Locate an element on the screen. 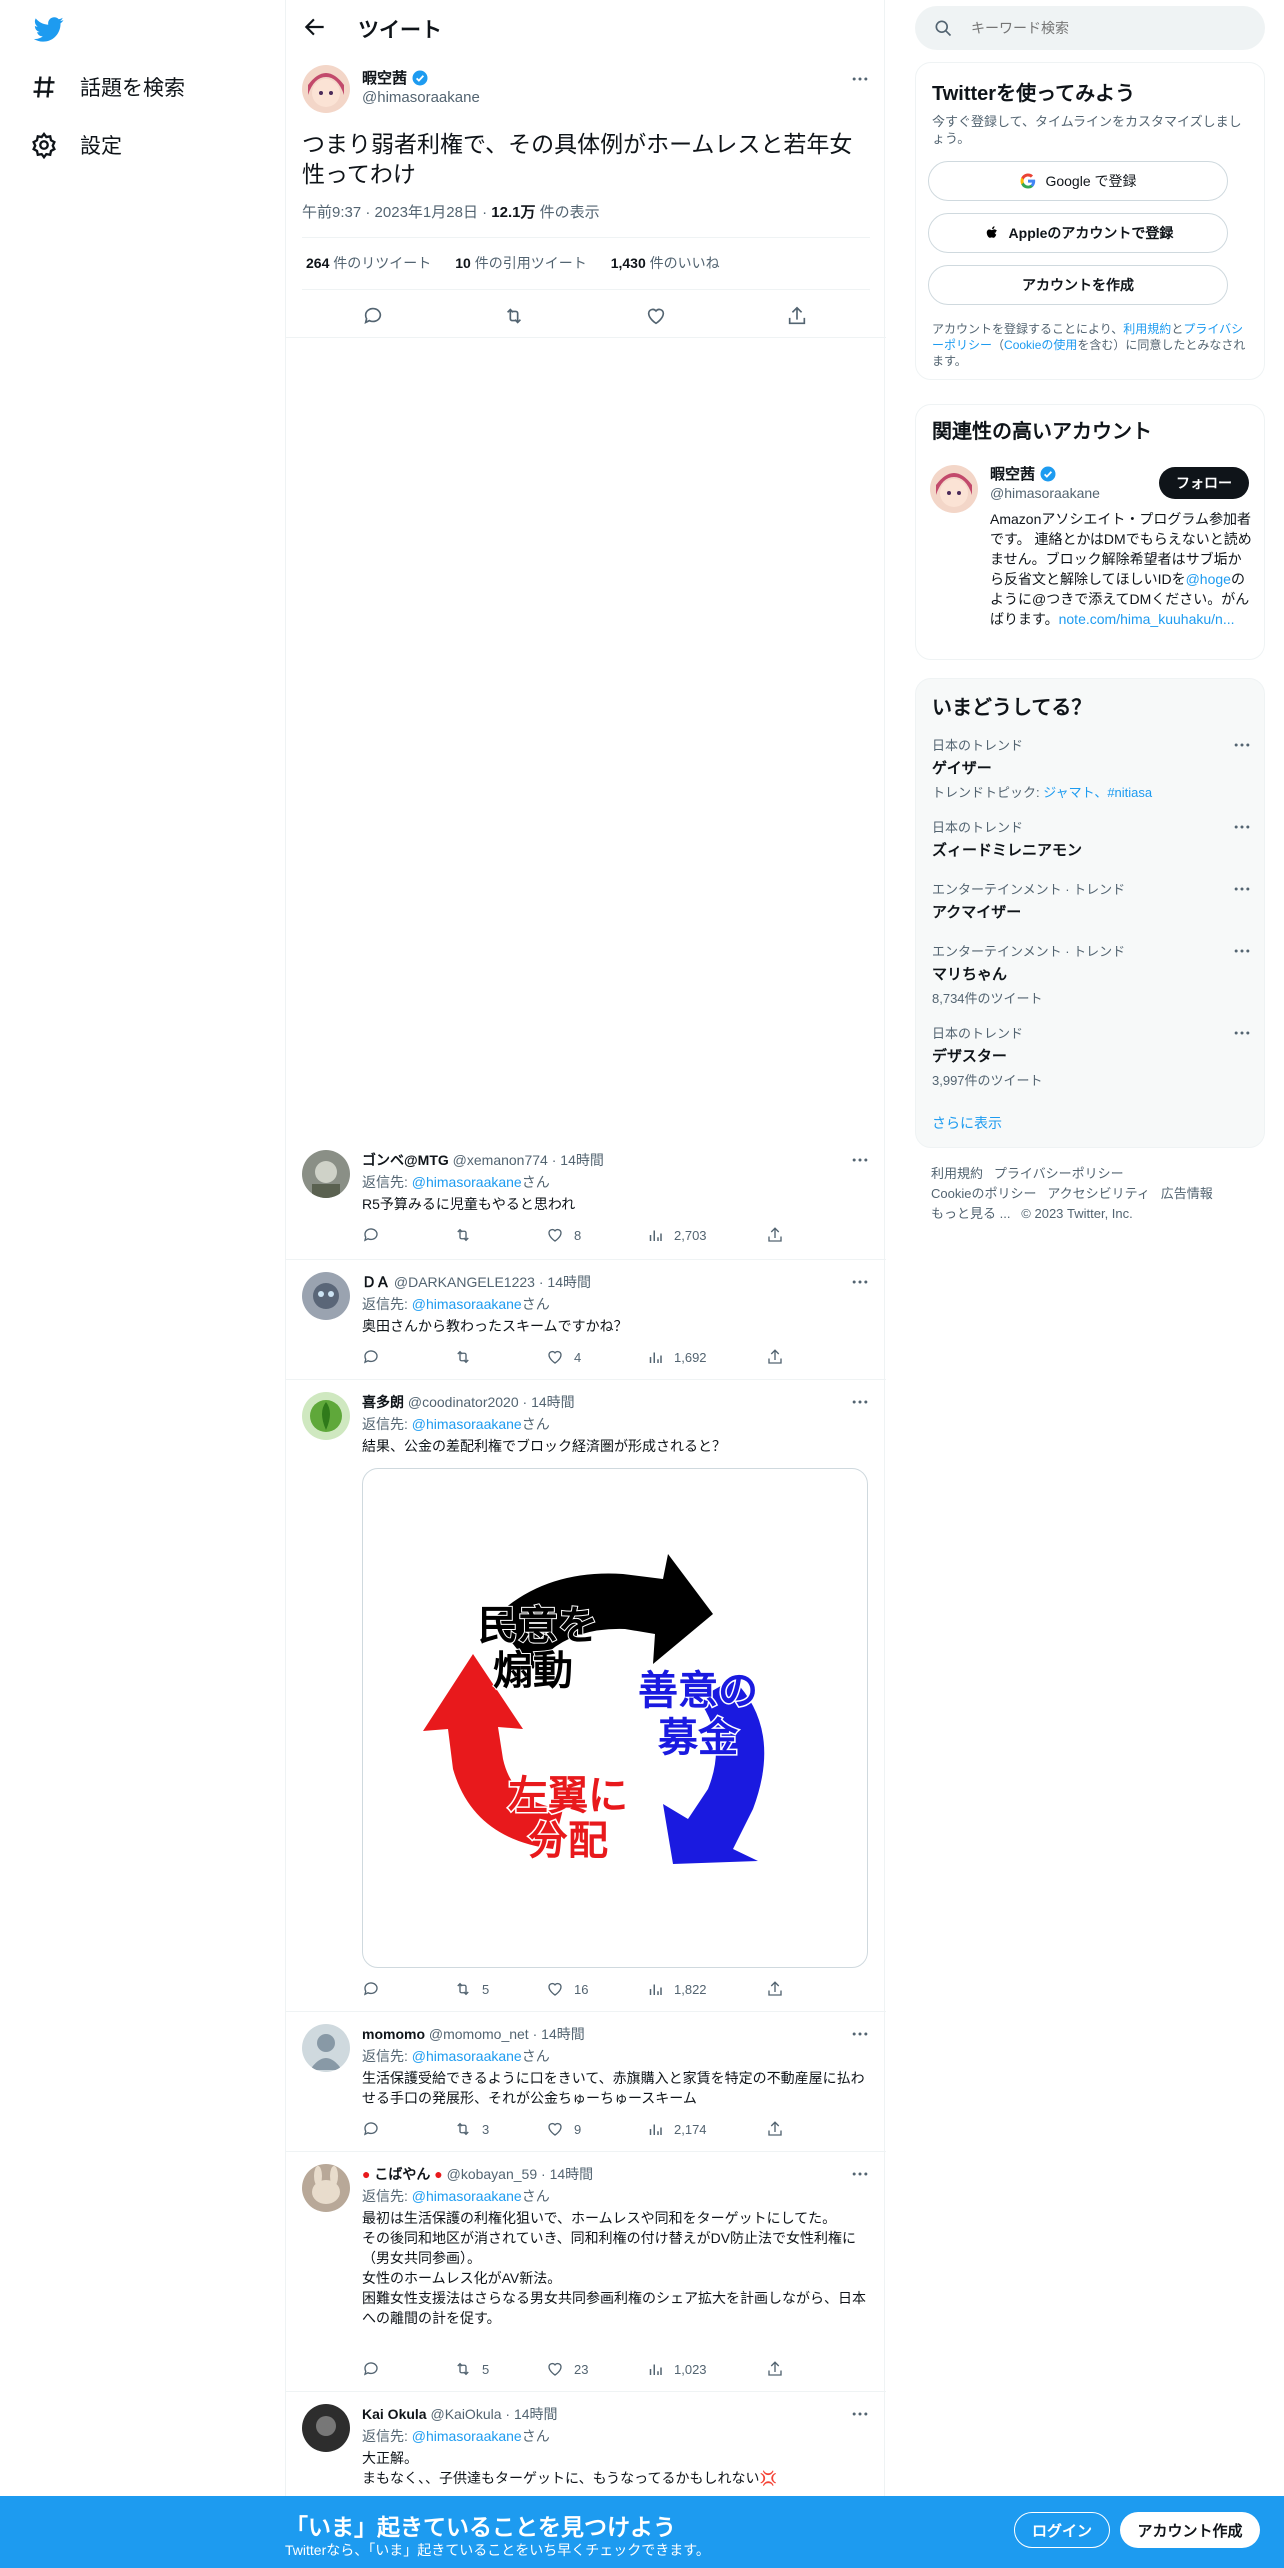  search-box is located at coordinates (1090, 28).